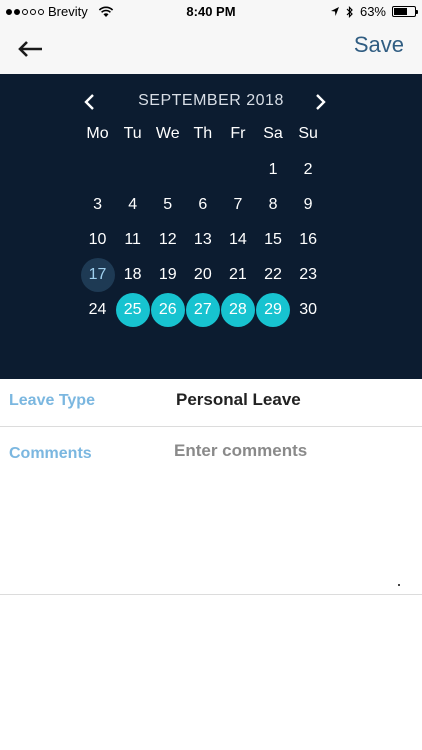 The height and width of the screenshot is (750, 422). I want to click on day-cell: 7, so click(237, 204).